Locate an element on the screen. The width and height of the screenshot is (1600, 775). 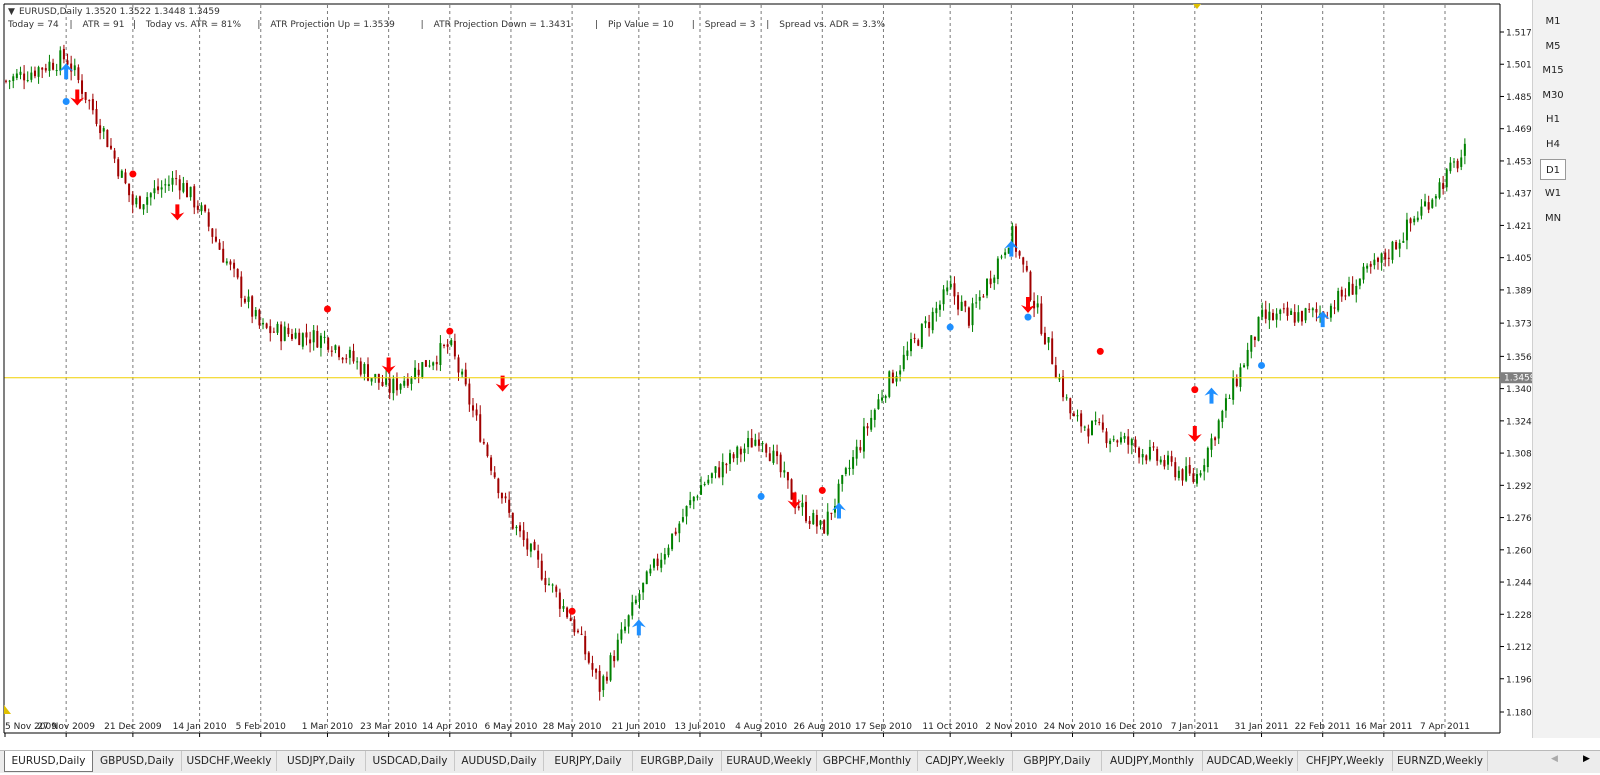
chart-tab: USDCHF,Weekly is located at coordinates (229, 761).